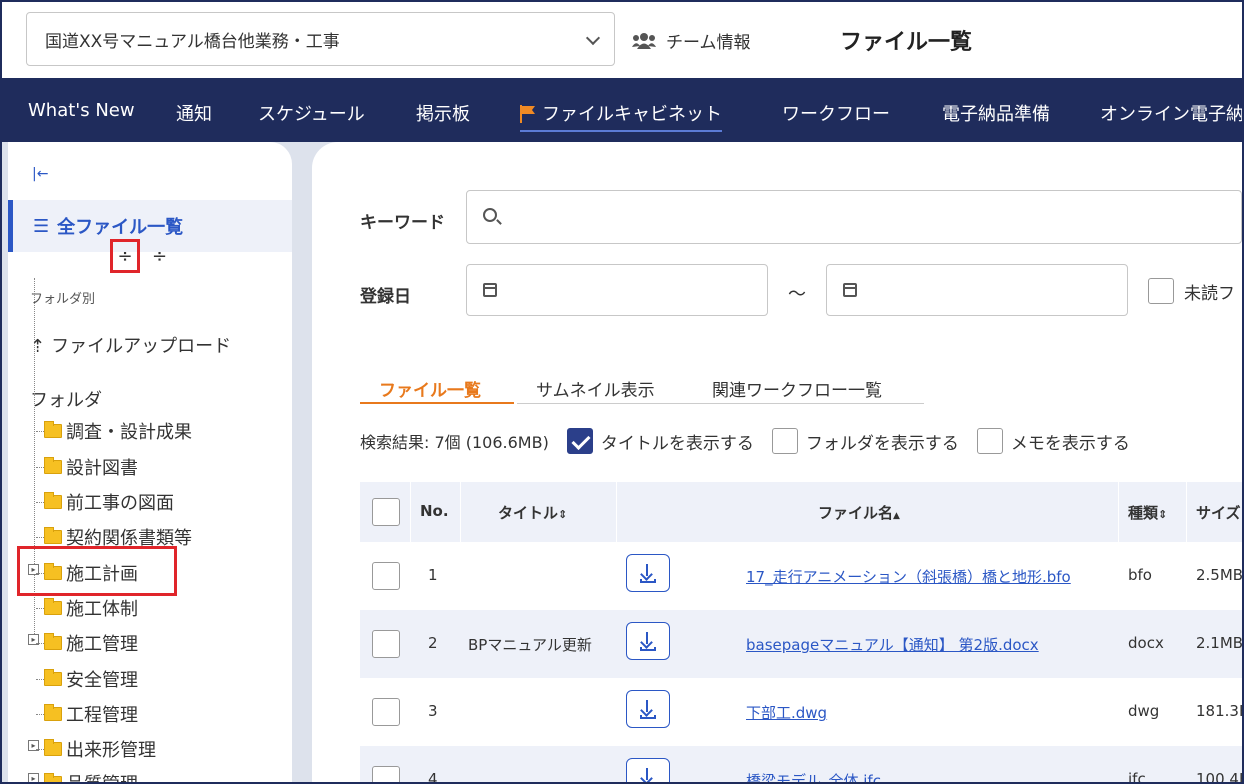 This screenshot has width=1244, height=784. What do you see at coordinates (579, 441) in the screenshot?
I see `show-title-checkbox` at bounding box center [579, 441].